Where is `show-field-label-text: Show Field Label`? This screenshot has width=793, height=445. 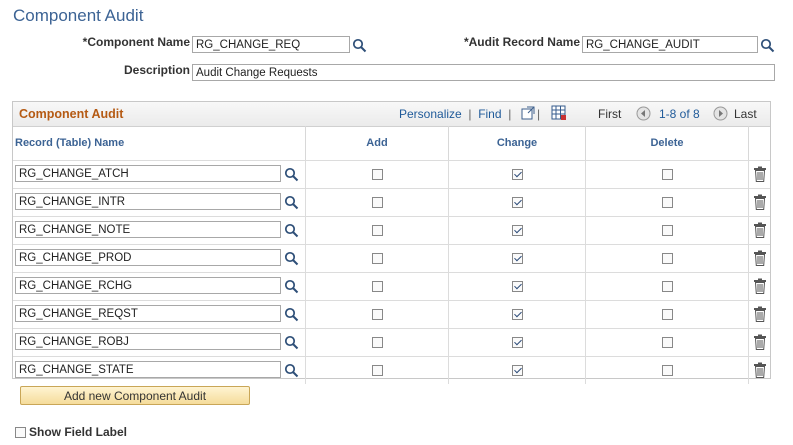
show-field-label-text: Show Field Label is located at coordinates (78, 432).